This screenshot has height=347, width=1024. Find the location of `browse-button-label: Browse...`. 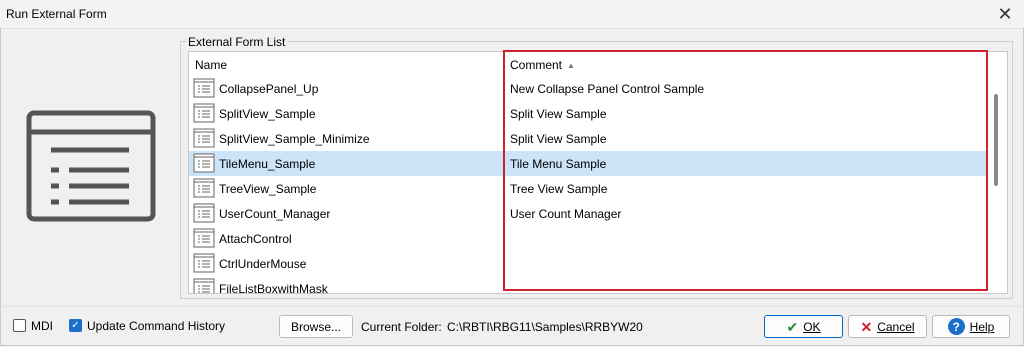

browse-button-label: Browse... is located at coordinates (315, 326).